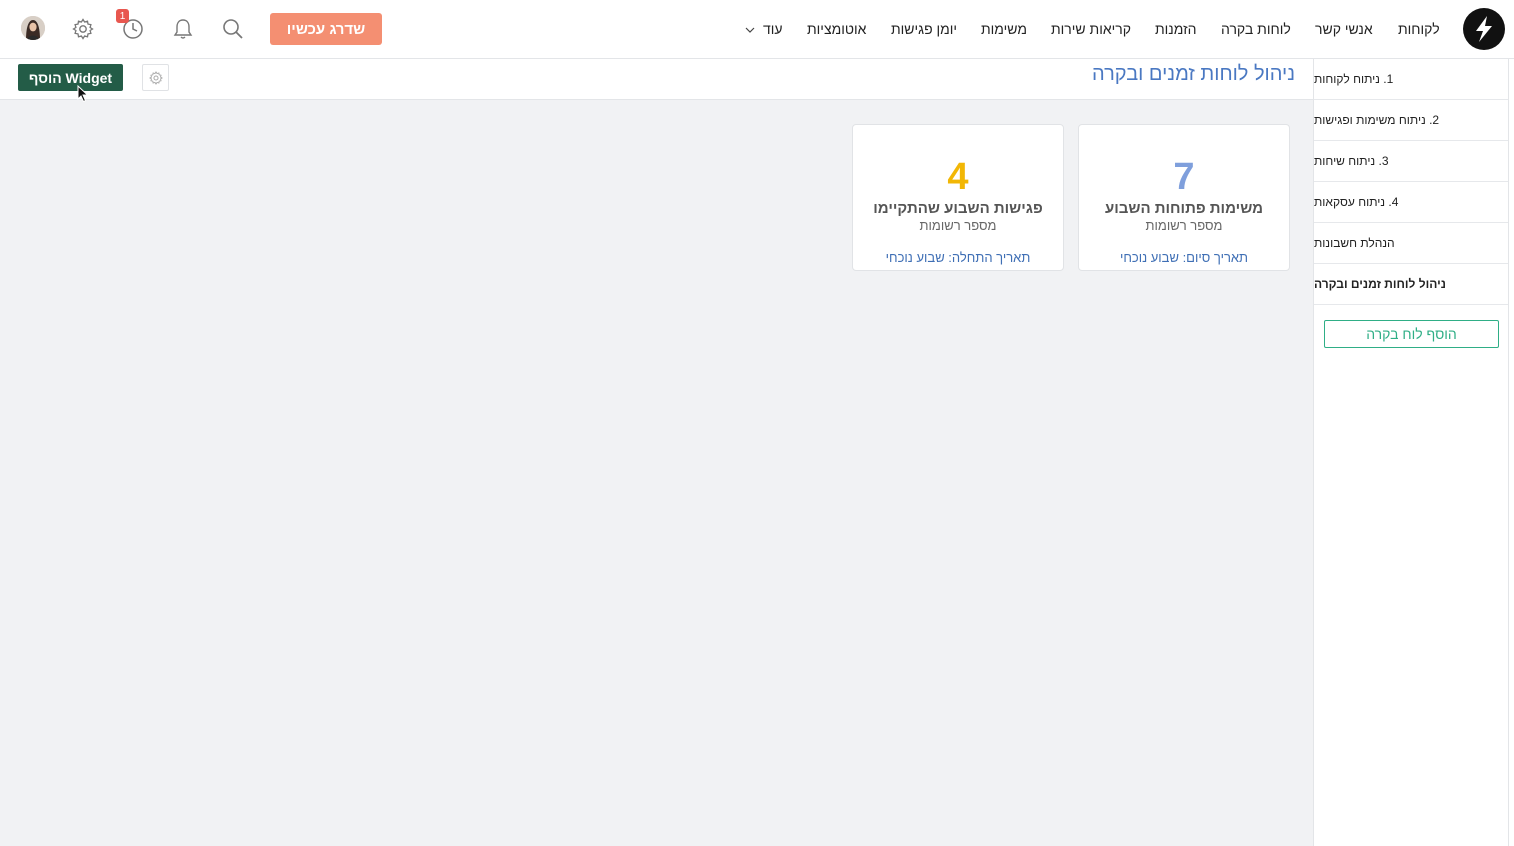 This screenshot has height=846, width=1514. Describe the element at coordinates (1344, 29) in the screenshot. I see `nav-contacts: אנשי קשר` at that location.